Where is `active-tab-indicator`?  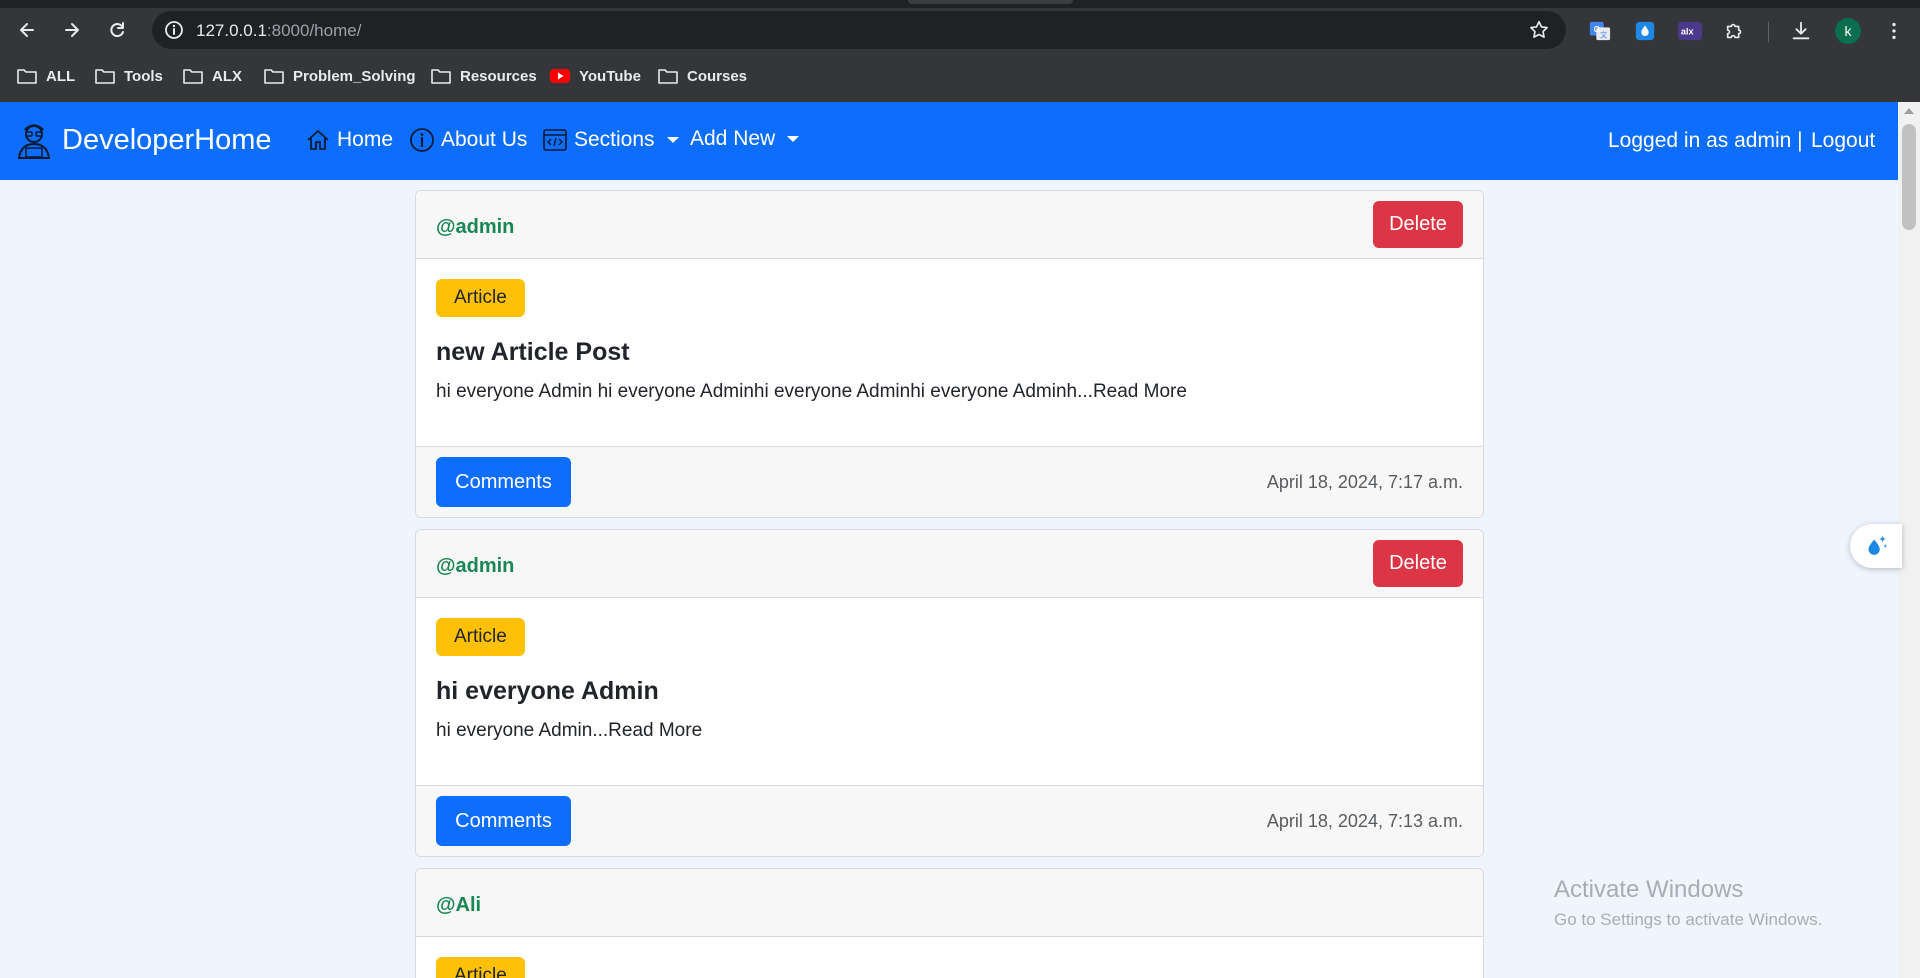 active-tab-indicator is located at coordinates (990, 2).